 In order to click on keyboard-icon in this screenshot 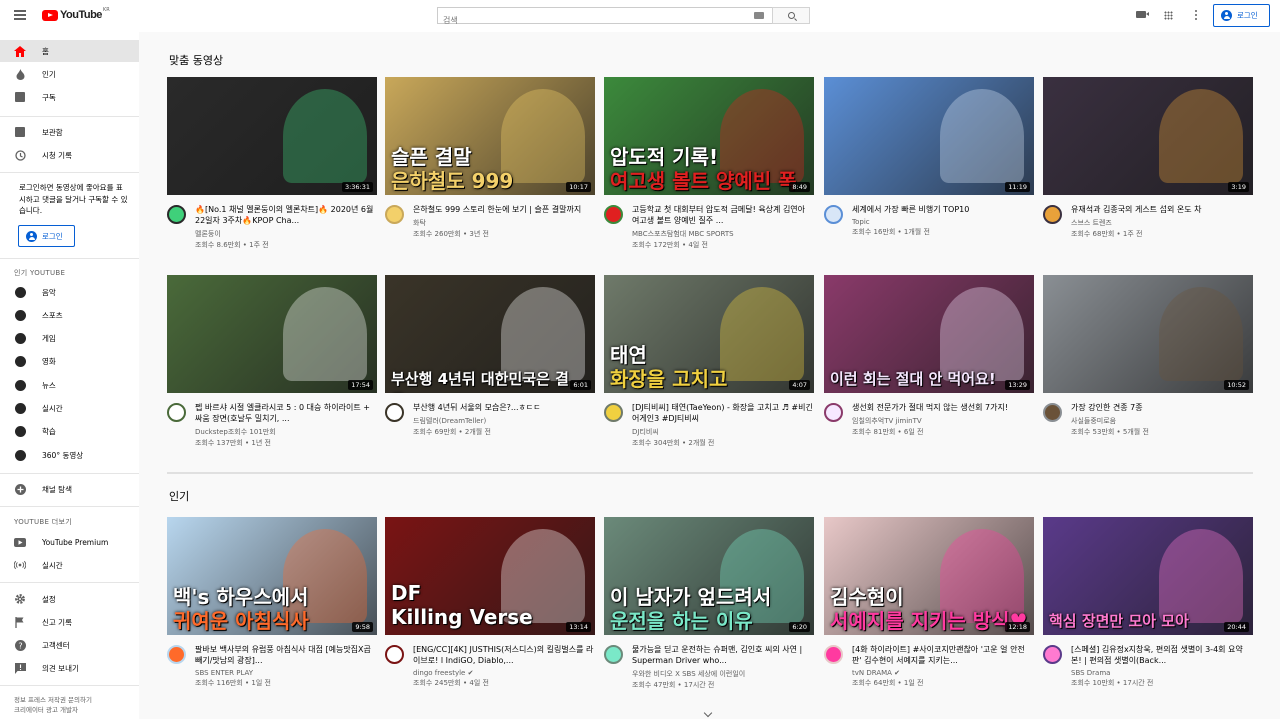, I will do `click(759, 15)`.